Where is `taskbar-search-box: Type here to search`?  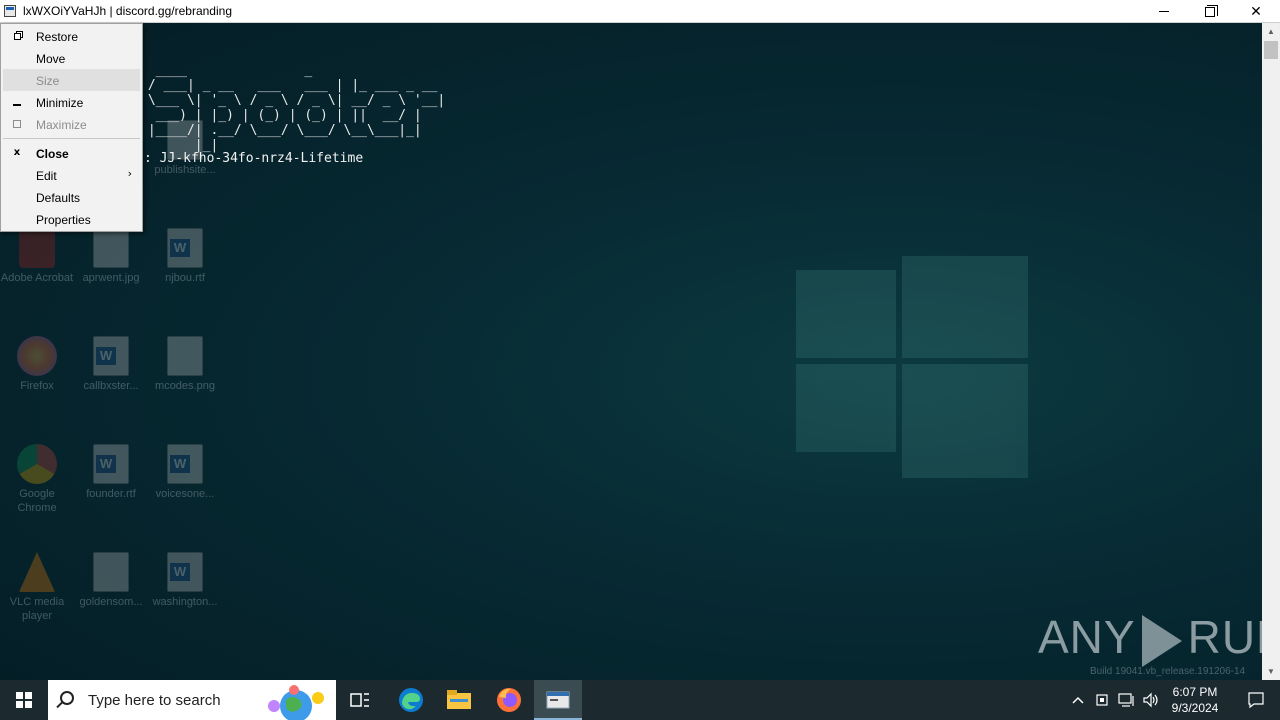
taskbar-search-box: Type here to search is located at coordinates (192, 700).